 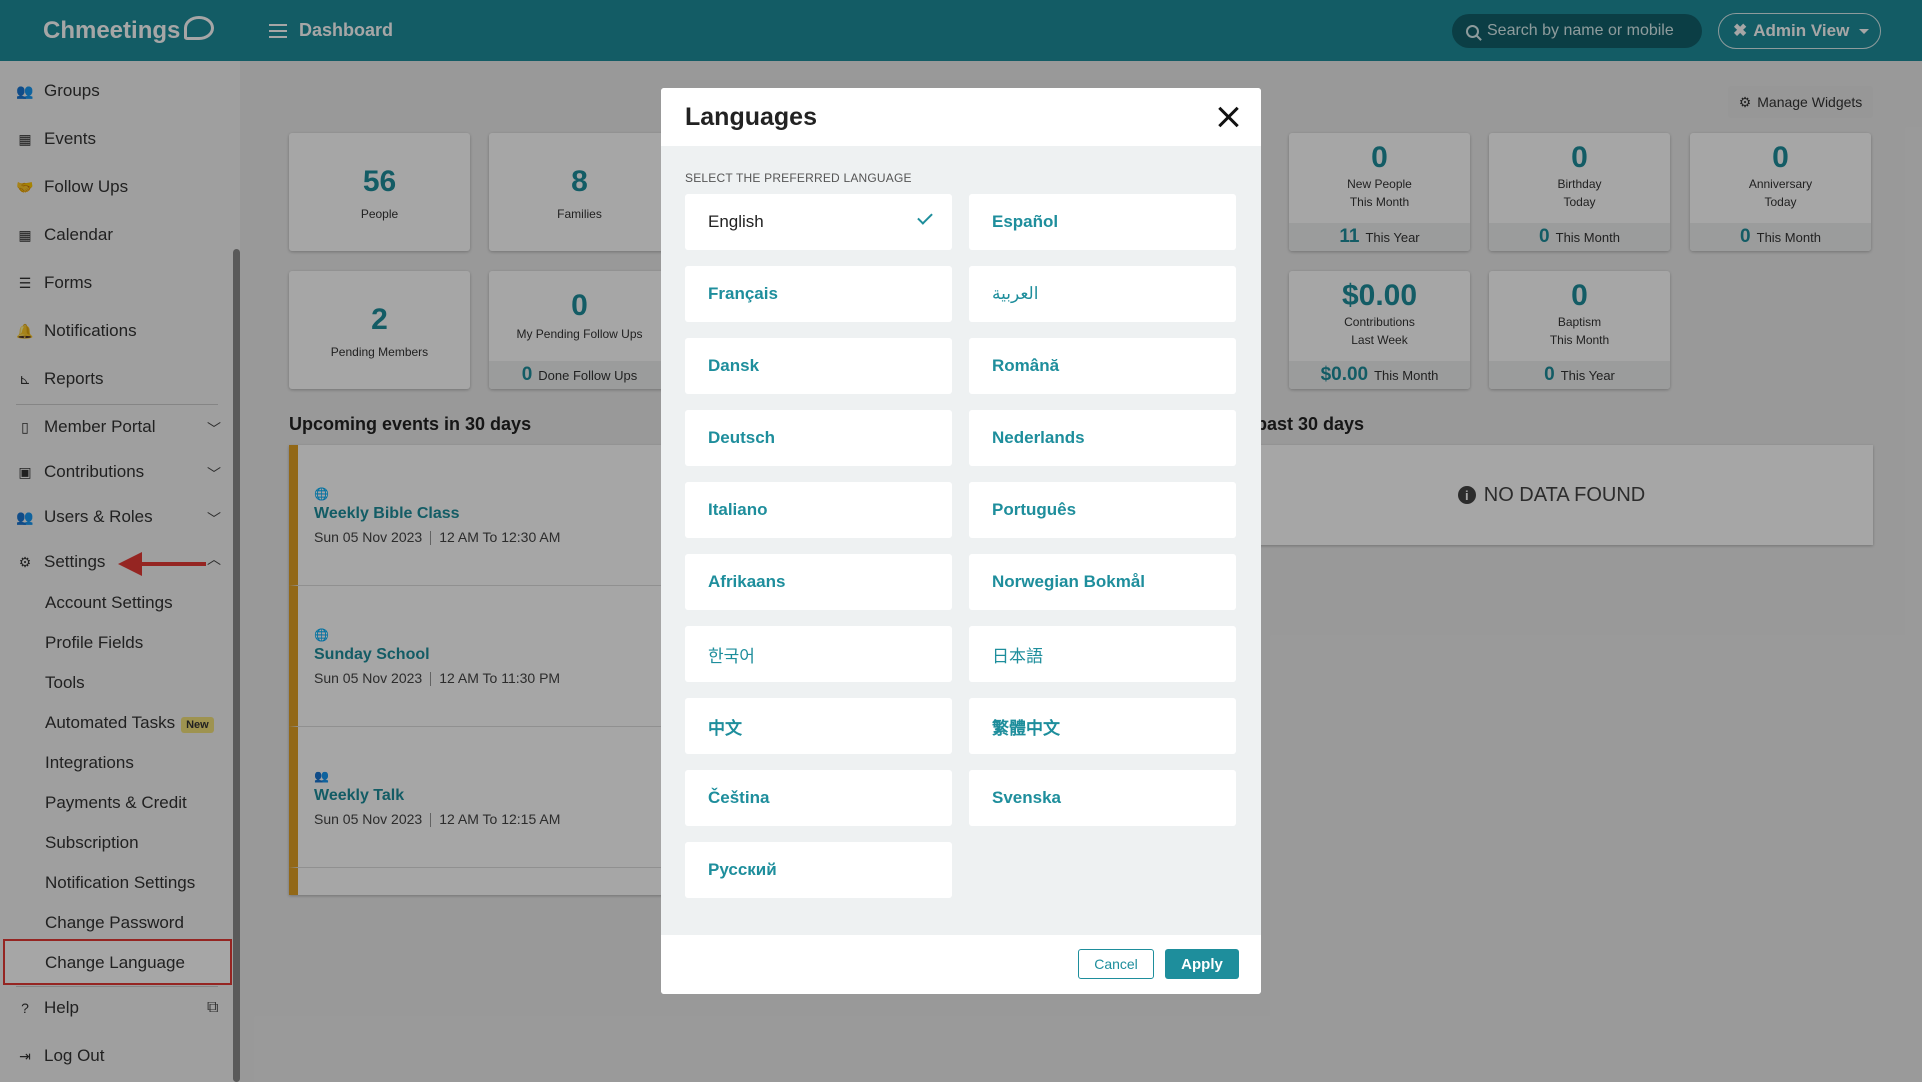 What do you see at coordinates (818, 798) in the screenshot?
I see `language-option-cestina: Čeština` at bounding box center [818, 798].